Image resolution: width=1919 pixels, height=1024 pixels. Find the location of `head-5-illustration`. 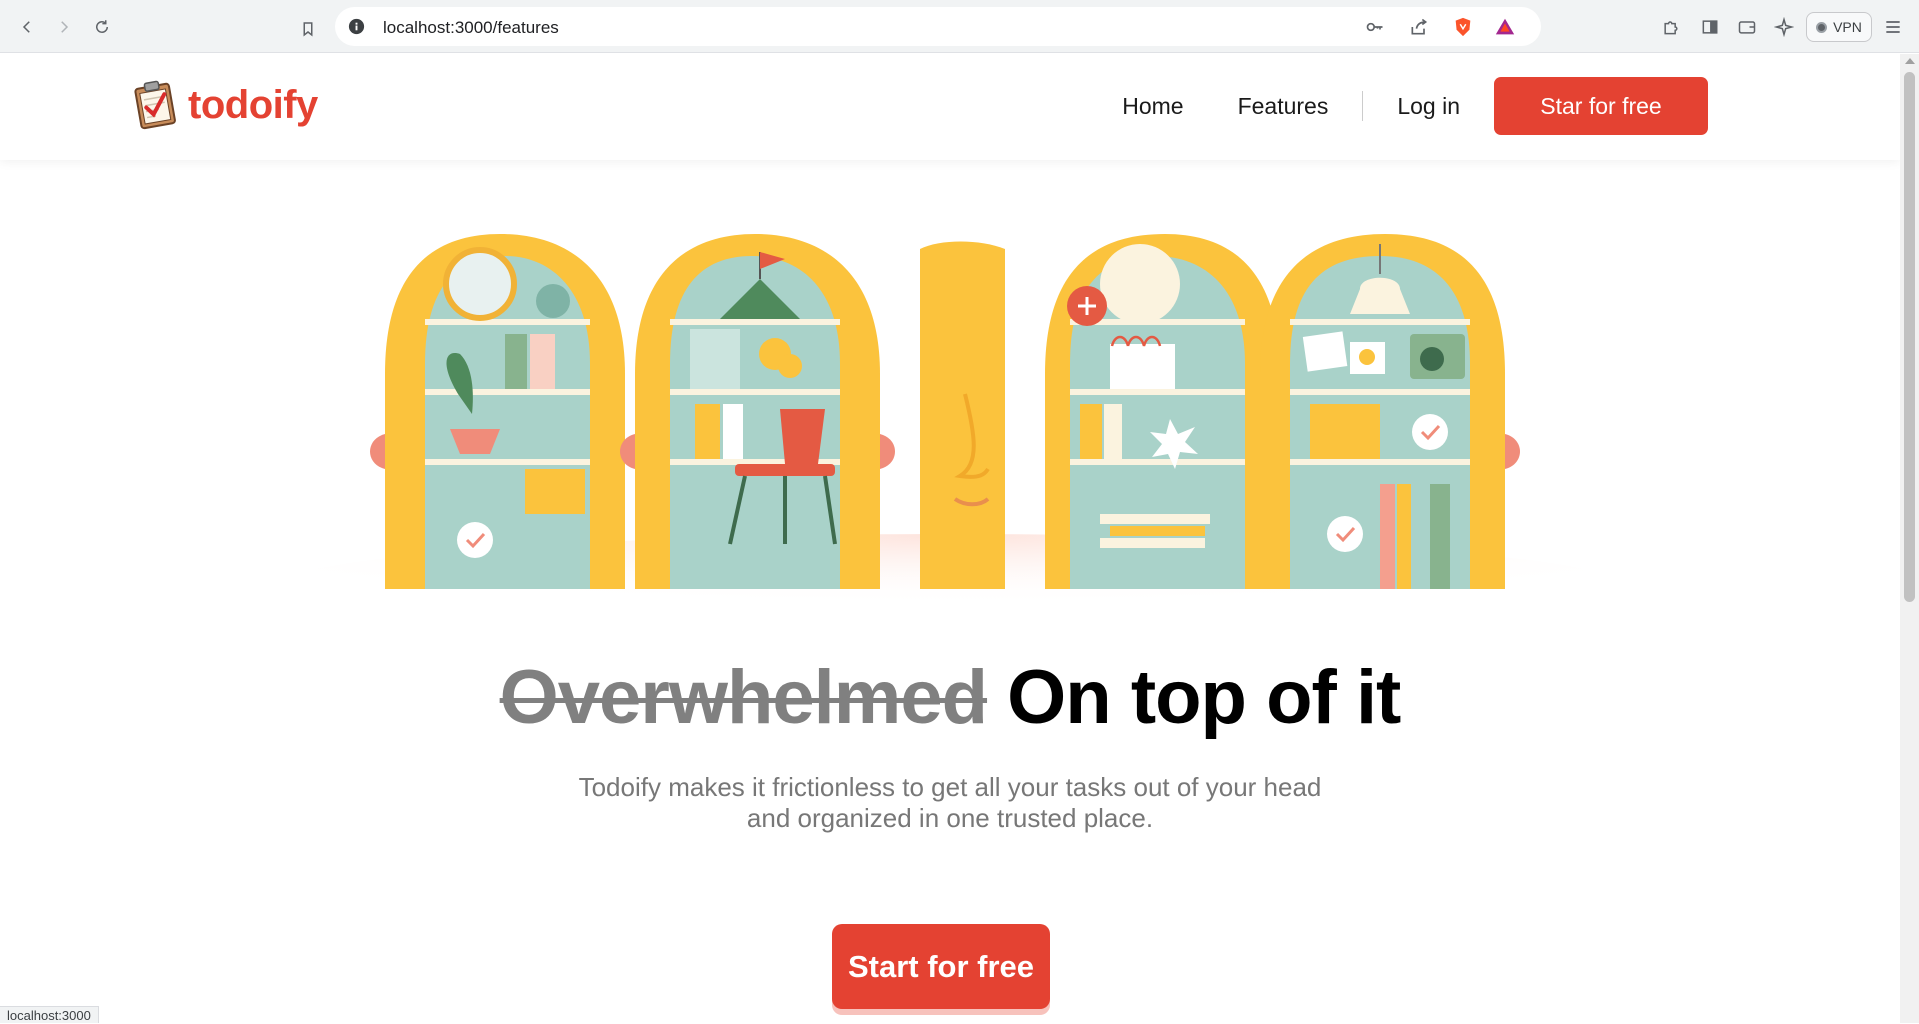

head-5-illustration is located at coordinates (1390, 411).